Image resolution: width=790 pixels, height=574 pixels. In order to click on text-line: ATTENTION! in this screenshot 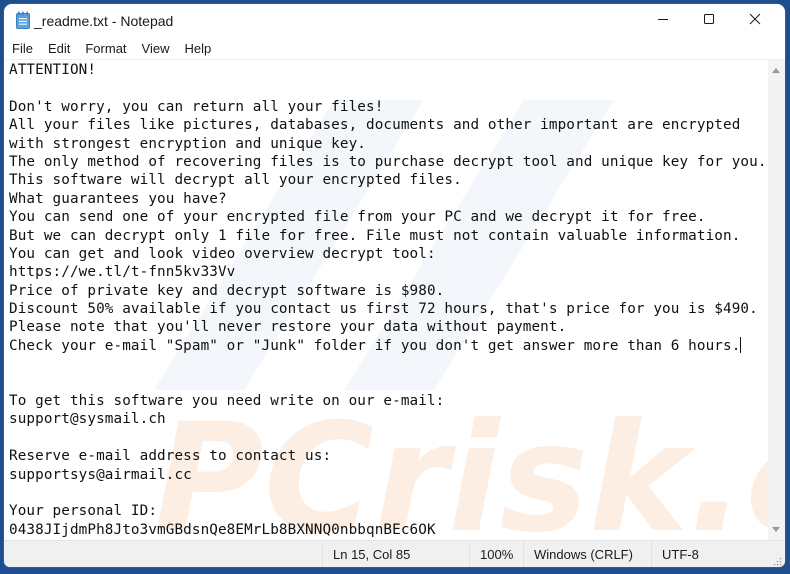, I will do `click(53, 70)`.